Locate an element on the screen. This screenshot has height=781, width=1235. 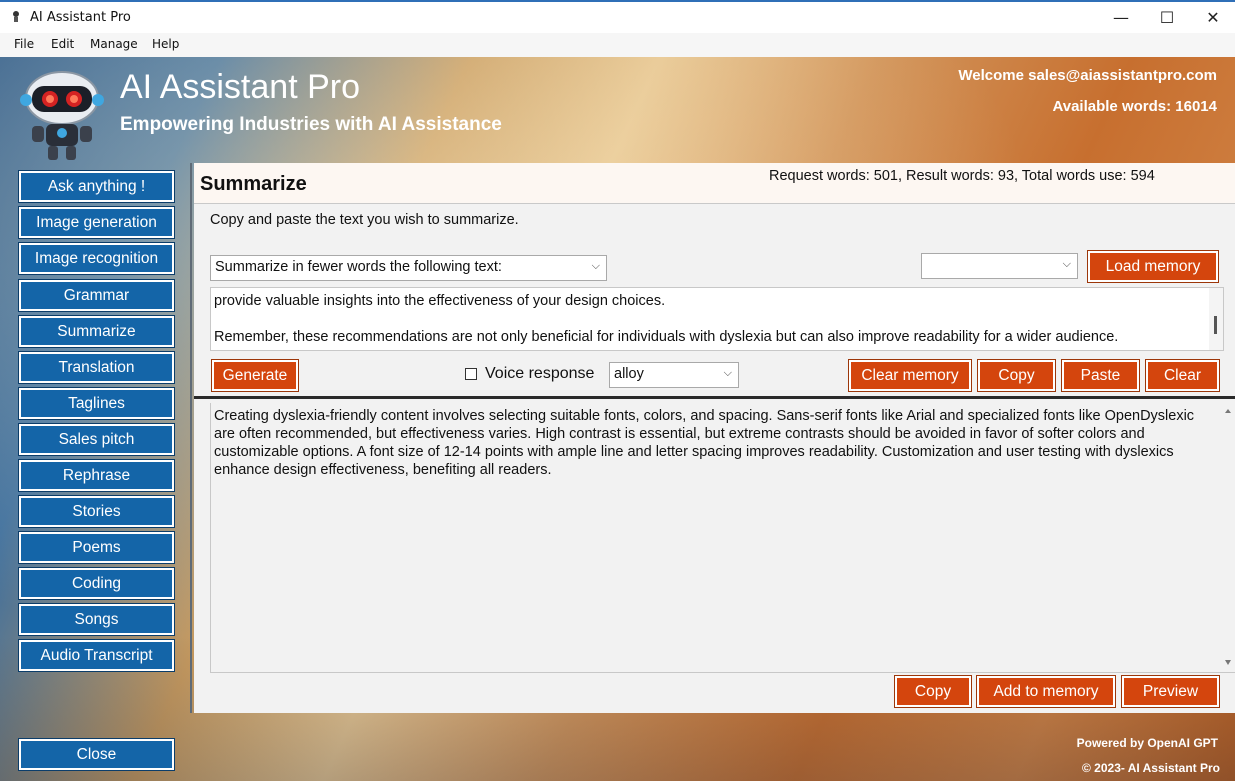
copy-output-button: Copy is located at coordinates (933, 691).